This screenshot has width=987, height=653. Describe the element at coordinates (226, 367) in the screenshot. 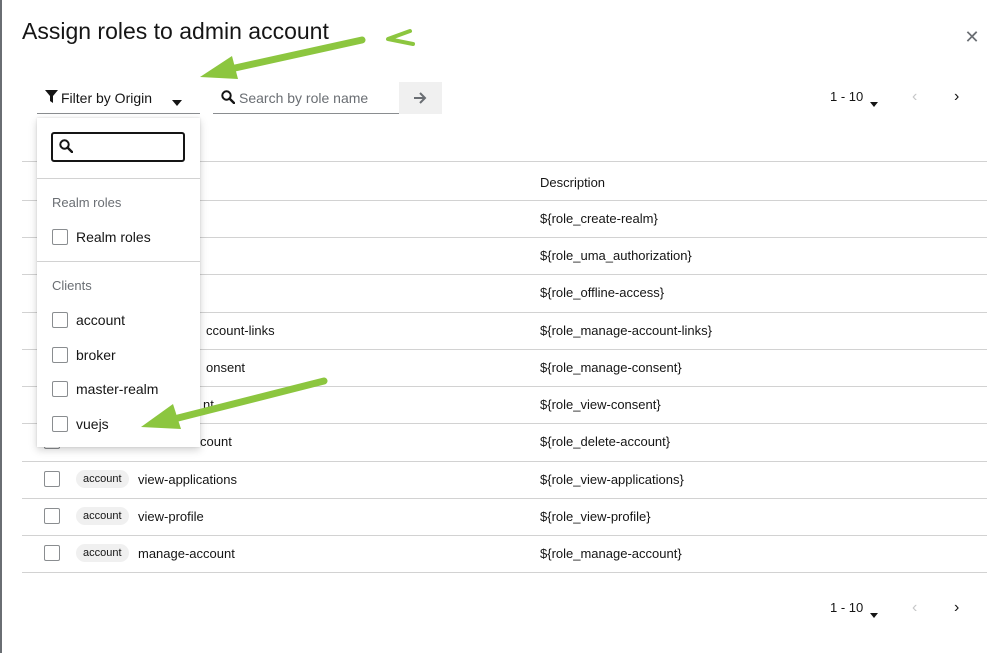

I see `role-name: onsent` at that location.